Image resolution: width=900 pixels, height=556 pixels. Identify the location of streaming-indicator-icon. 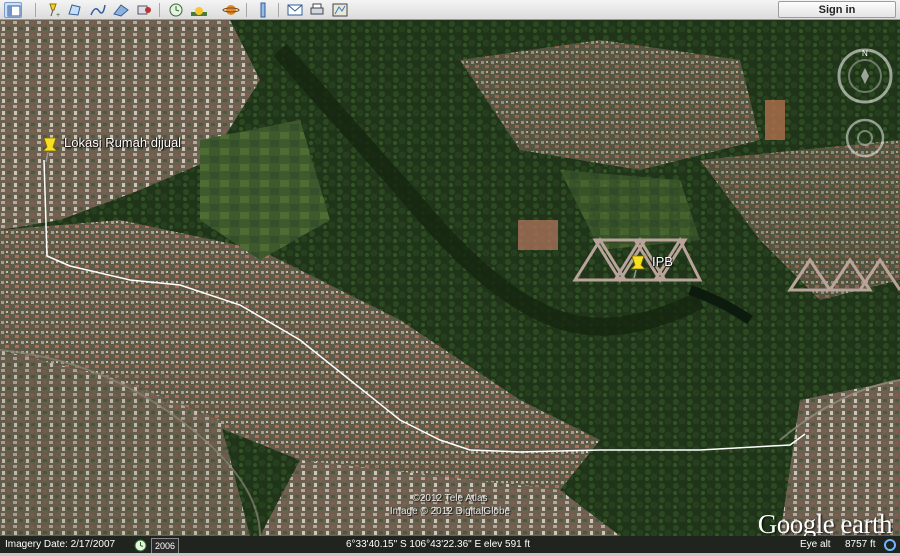
(890, 545).